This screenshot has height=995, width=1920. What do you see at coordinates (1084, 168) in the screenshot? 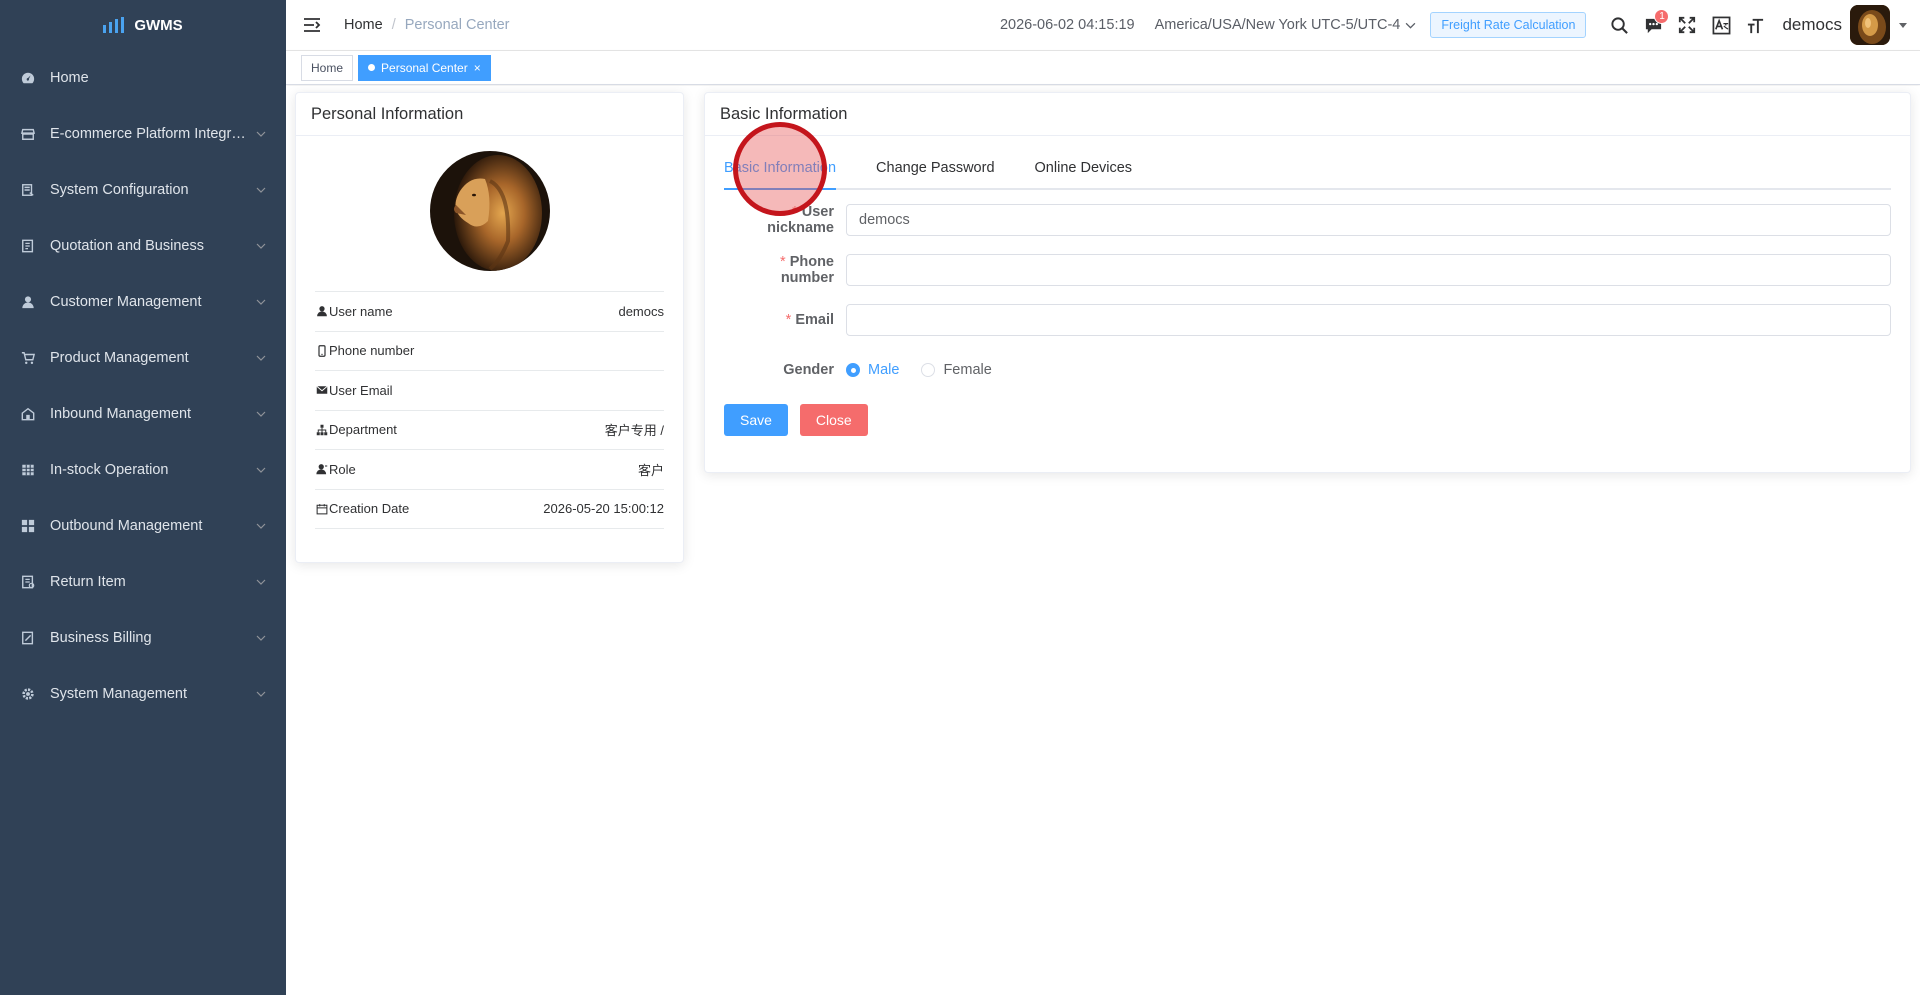
I see `tab-online-devices: Online Devices` at bounding box center [1084, 168].